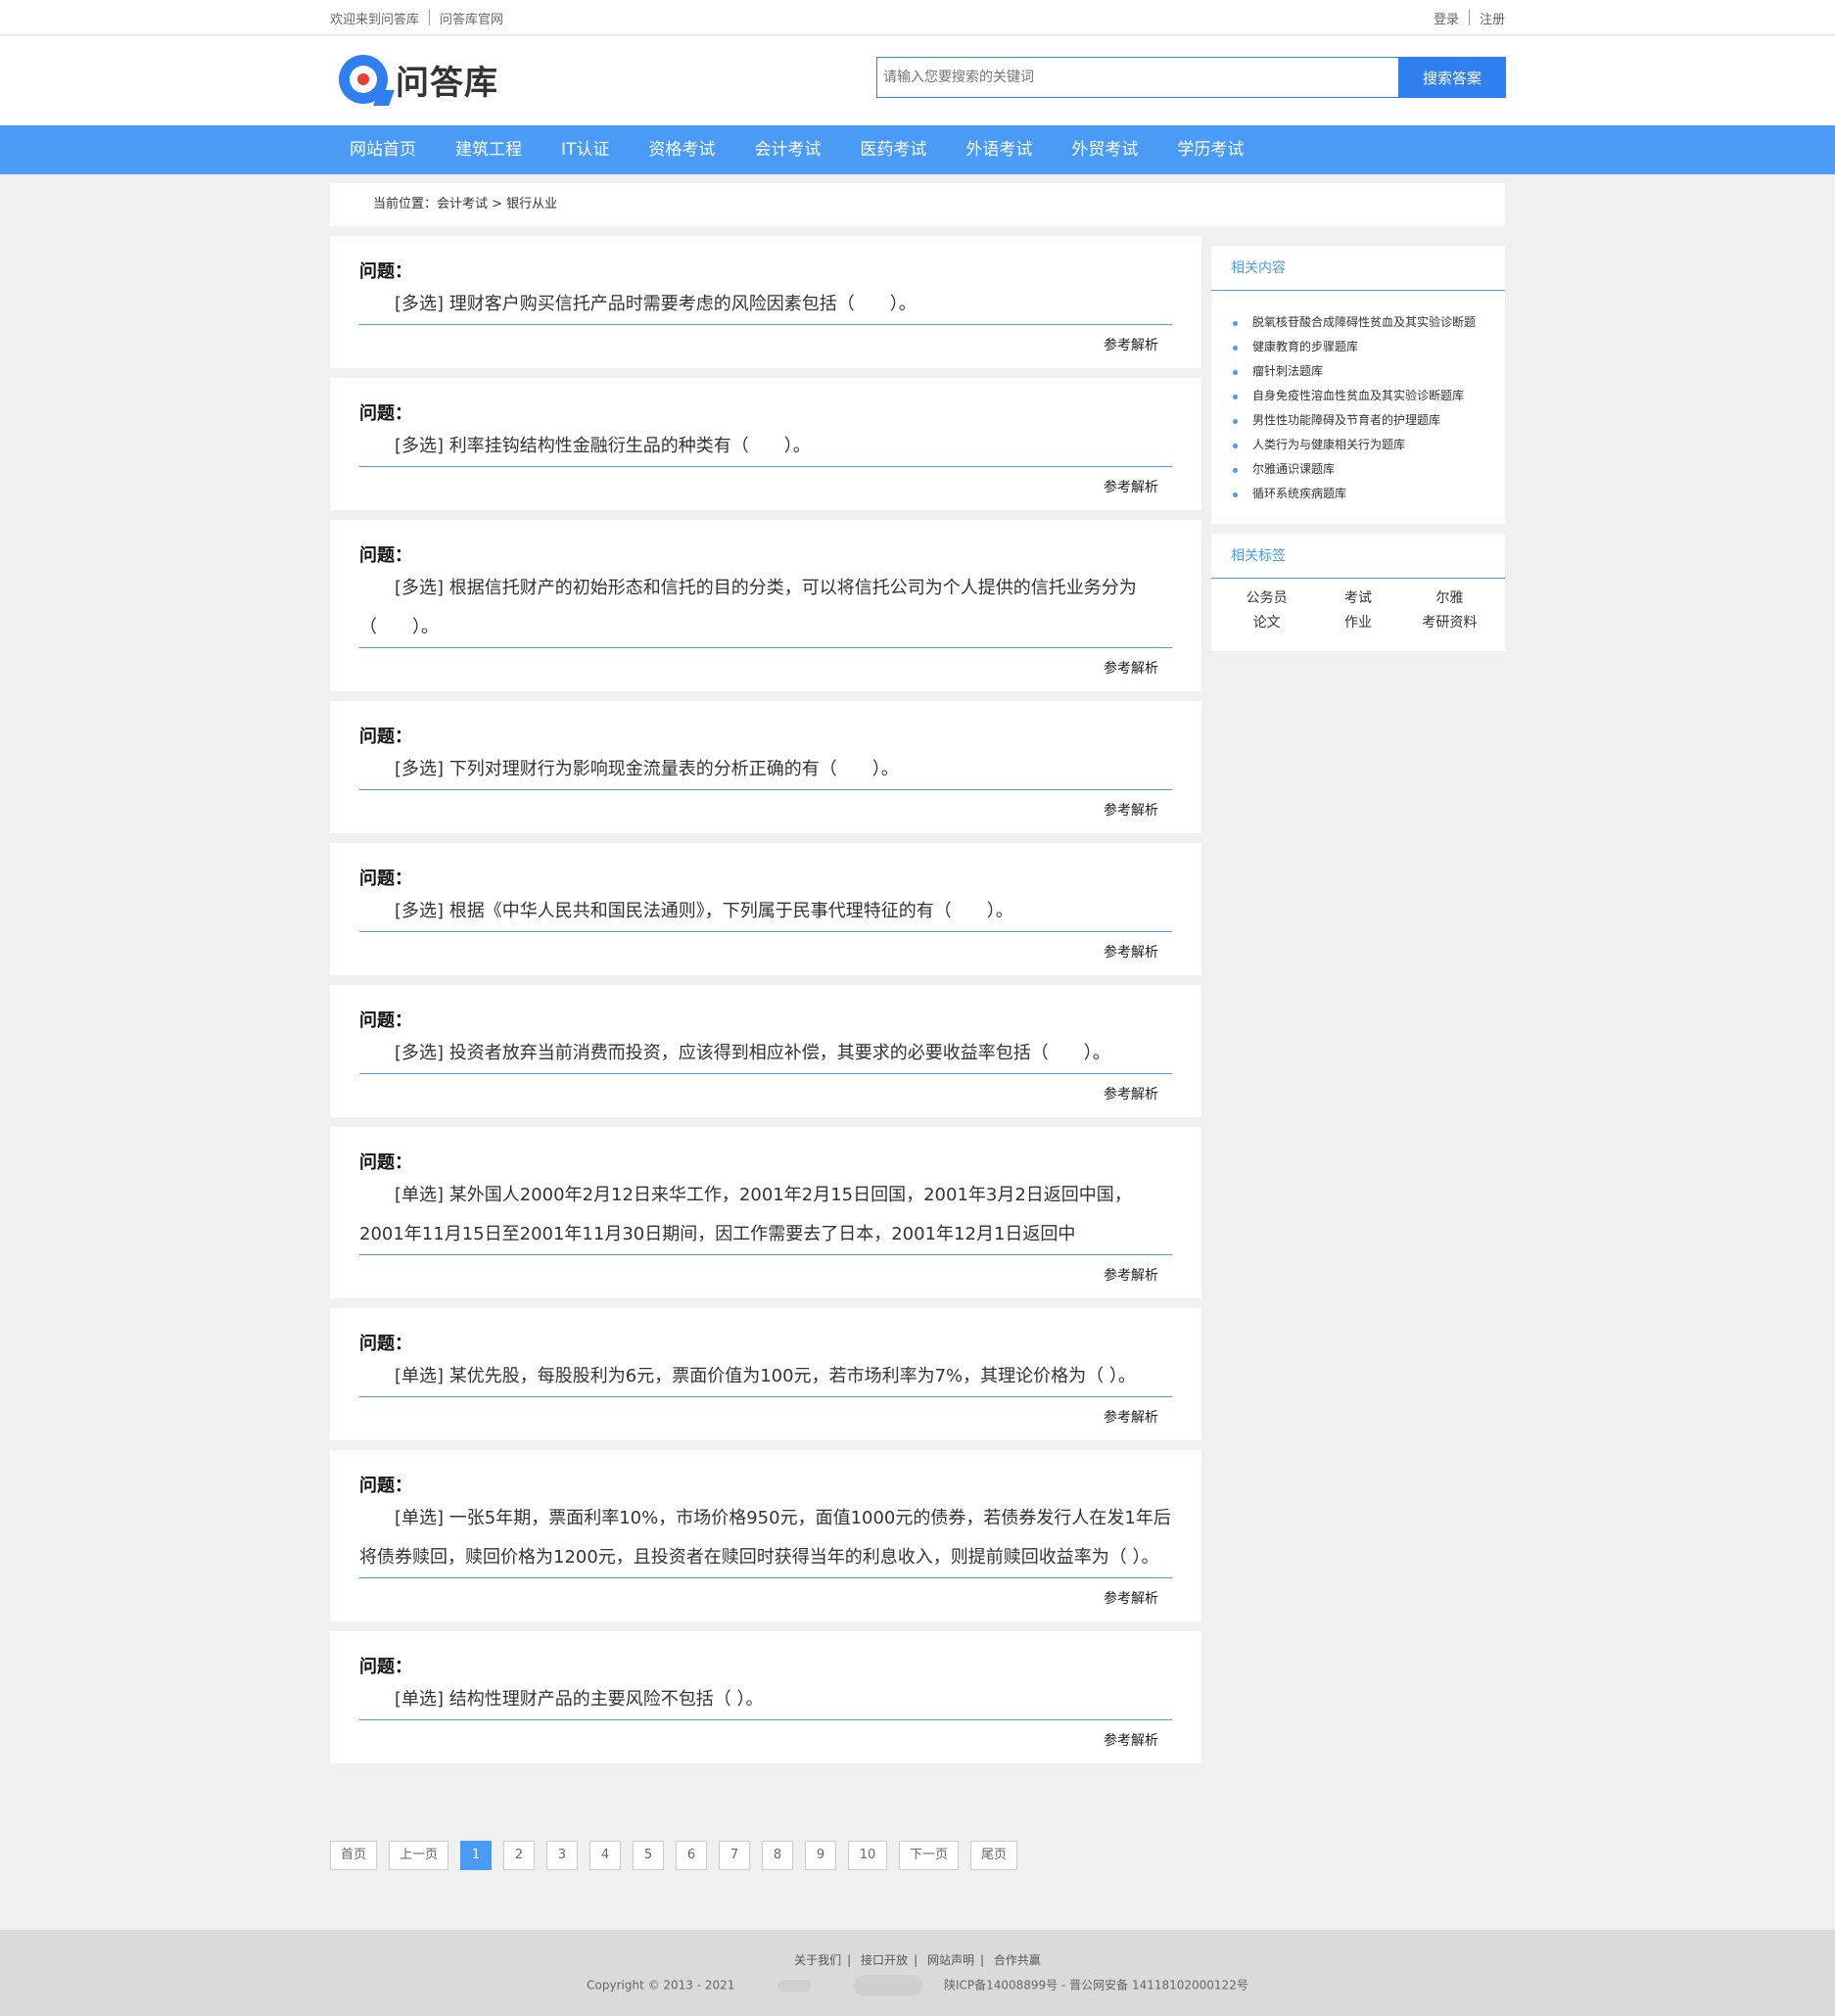 The image size is (1835, 2016). What do you see at coordinates (765, 447) in the screenshot?
I see `question-text: [多选] 利率挂钩结构性金融衍生品的种类有（ ）。` at bounding box center [765, 447].